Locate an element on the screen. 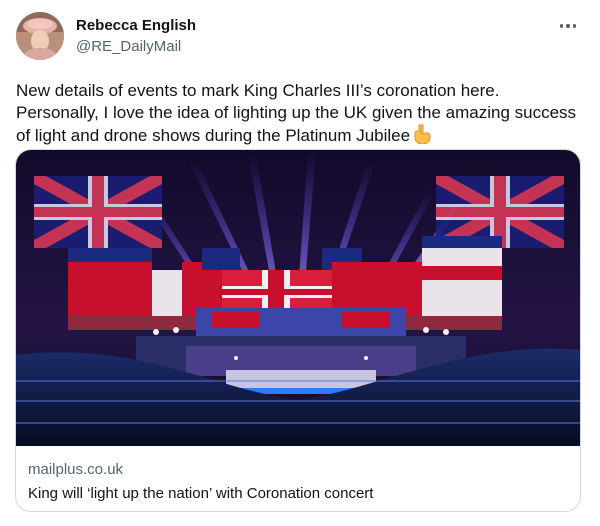 The height and width of the screenshot is (526, 600). author-display-name: Rebecca English is located at coordinates (136, 25).